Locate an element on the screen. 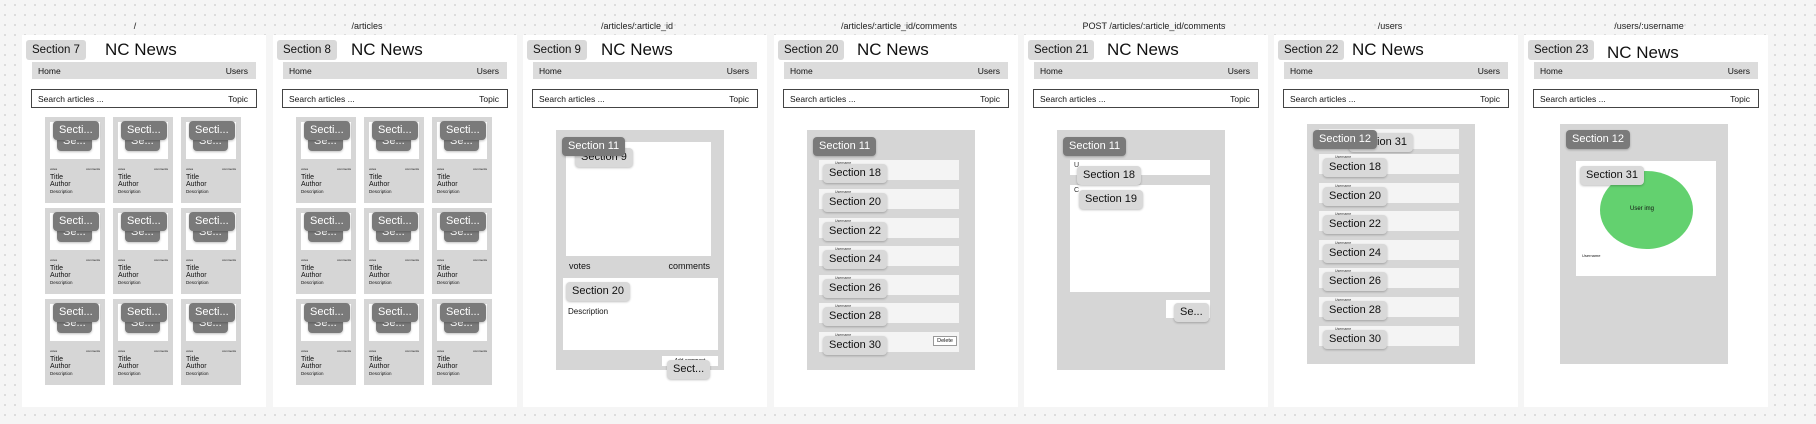 This screenshot has width=1816, height=424. section-tag: Section 19 is located at coordinates (1111, 199).